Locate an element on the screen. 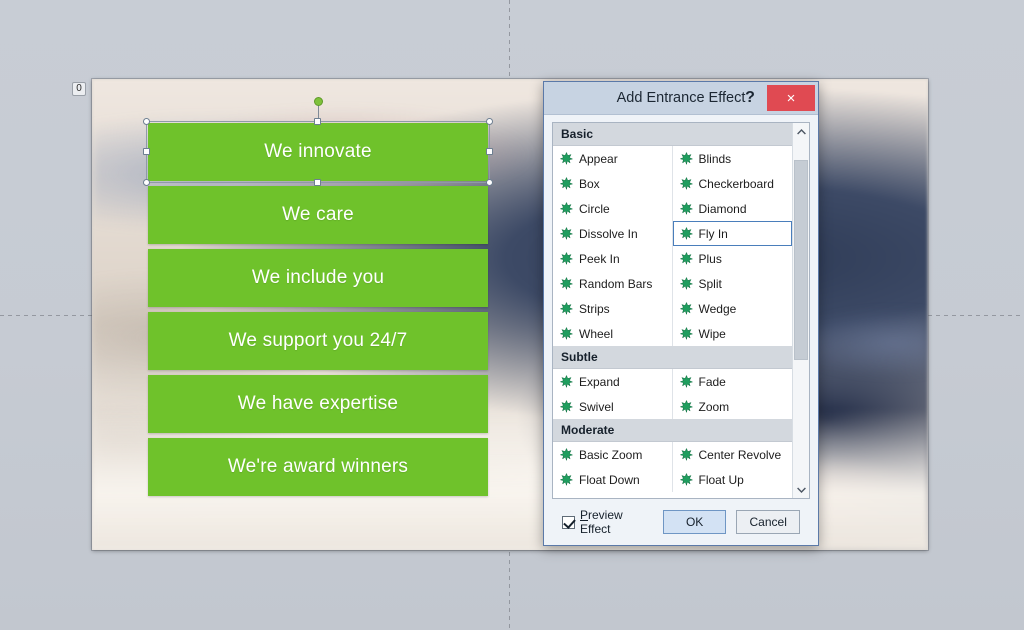  effect-item-peek-in: Peek In is located at coordinates (612, 258).